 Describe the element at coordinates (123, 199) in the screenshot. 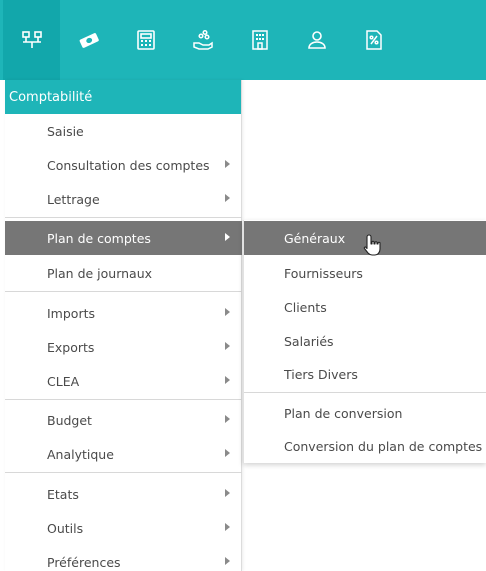

I see `menu-item-lettrage: Lettrage` at that location.